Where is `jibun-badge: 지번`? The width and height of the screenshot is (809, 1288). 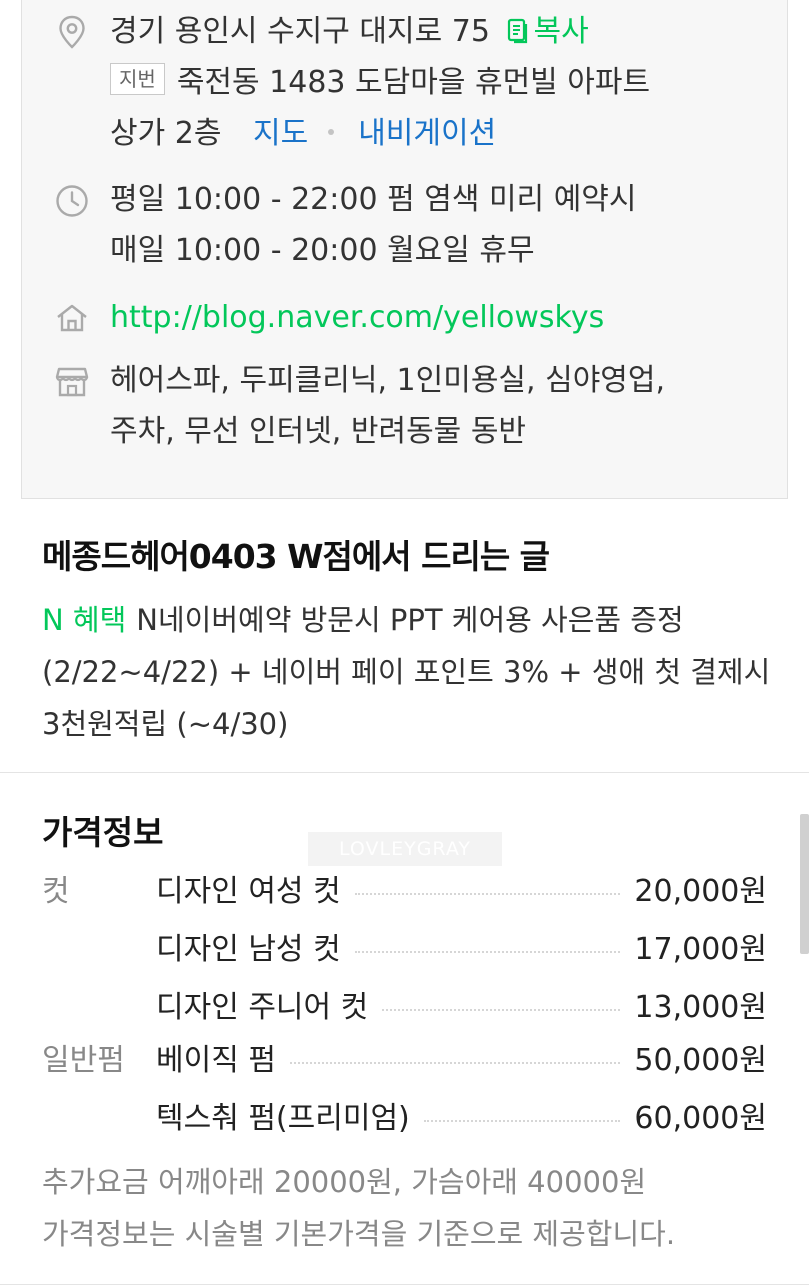 jibun-badge: 지번 is located at coordinates (137, 79).